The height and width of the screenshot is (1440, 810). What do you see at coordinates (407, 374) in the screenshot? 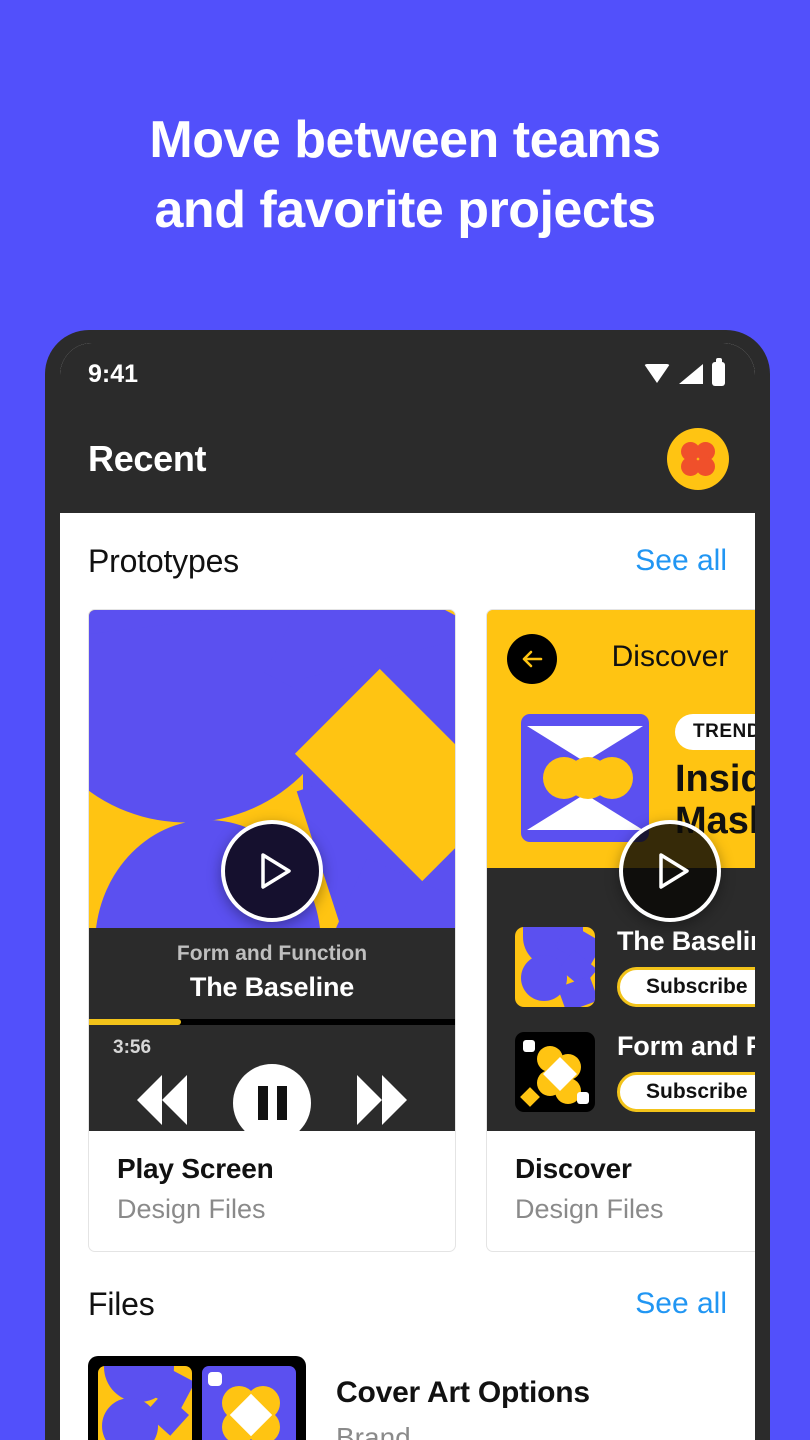
I see `status-bar: 9:41` at bounding box center [407, 374].